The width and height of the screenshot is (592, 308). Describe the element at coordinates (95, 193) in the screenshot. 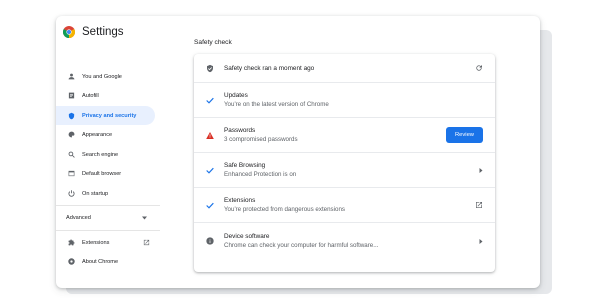

I see `sidebar-item-label: On startup` at that location.